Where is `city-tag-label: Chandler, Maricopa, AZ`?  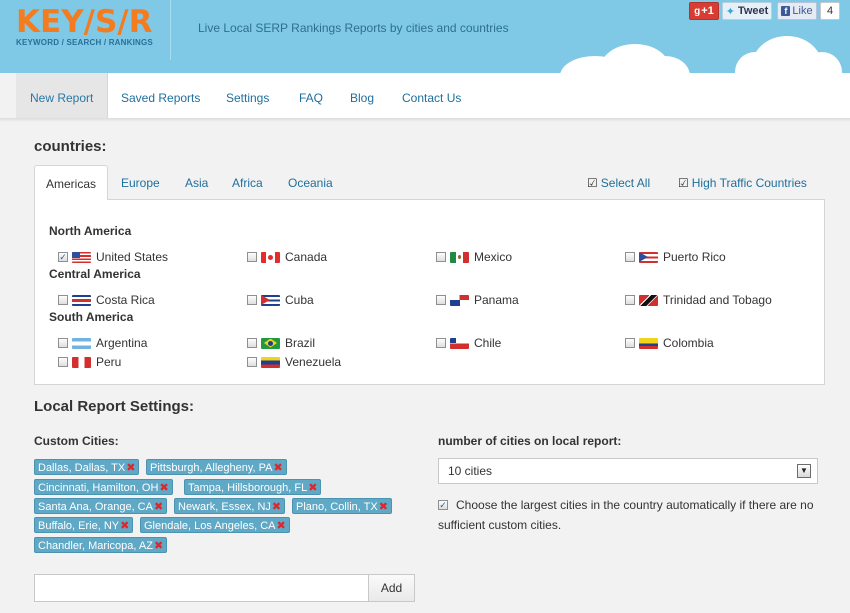
city-tag-label: Chandler, Maricopa, AZ is located at coordinates (95, 546).